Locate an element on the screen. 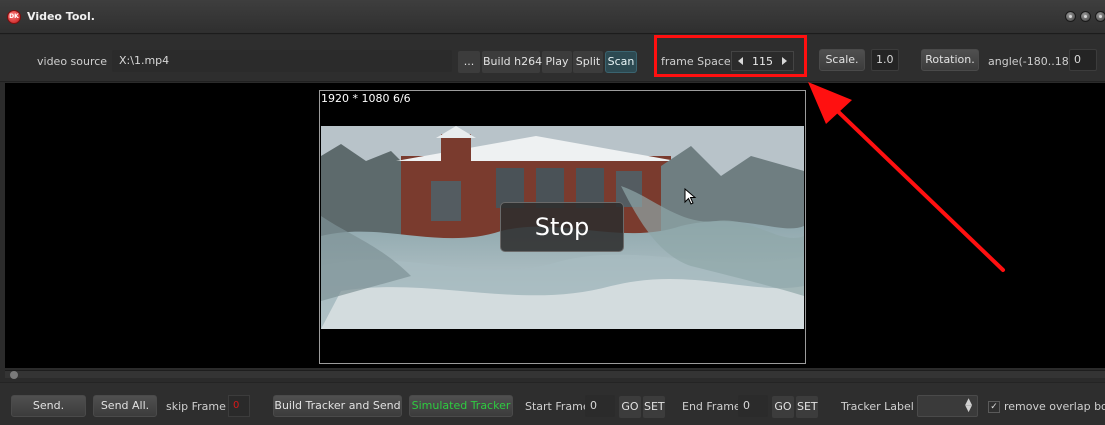 This screenshot has height=425, width=1105. play-button: Play is located at coordinates (557, 62).